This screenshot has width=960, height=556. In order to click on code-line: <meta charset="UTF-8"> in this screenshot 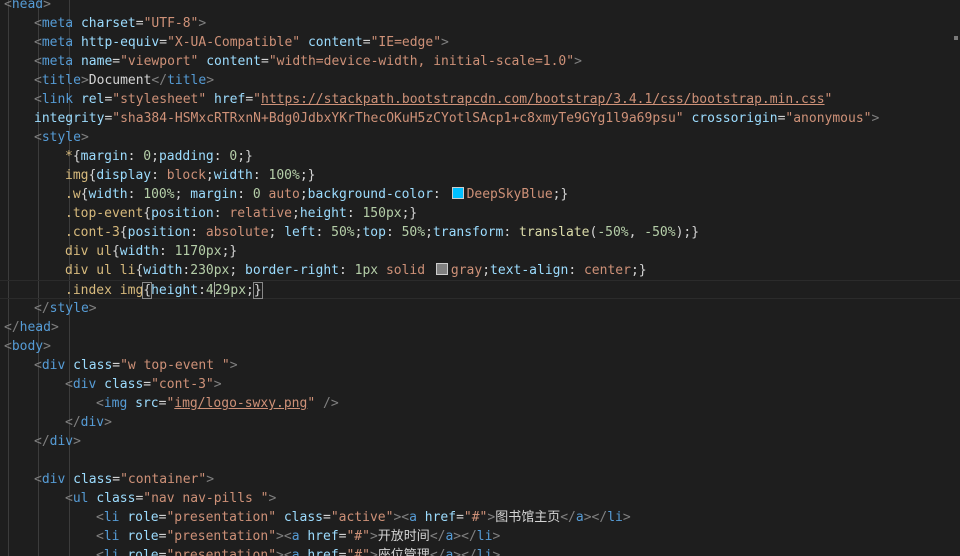, I will do `click(480, 23)`.